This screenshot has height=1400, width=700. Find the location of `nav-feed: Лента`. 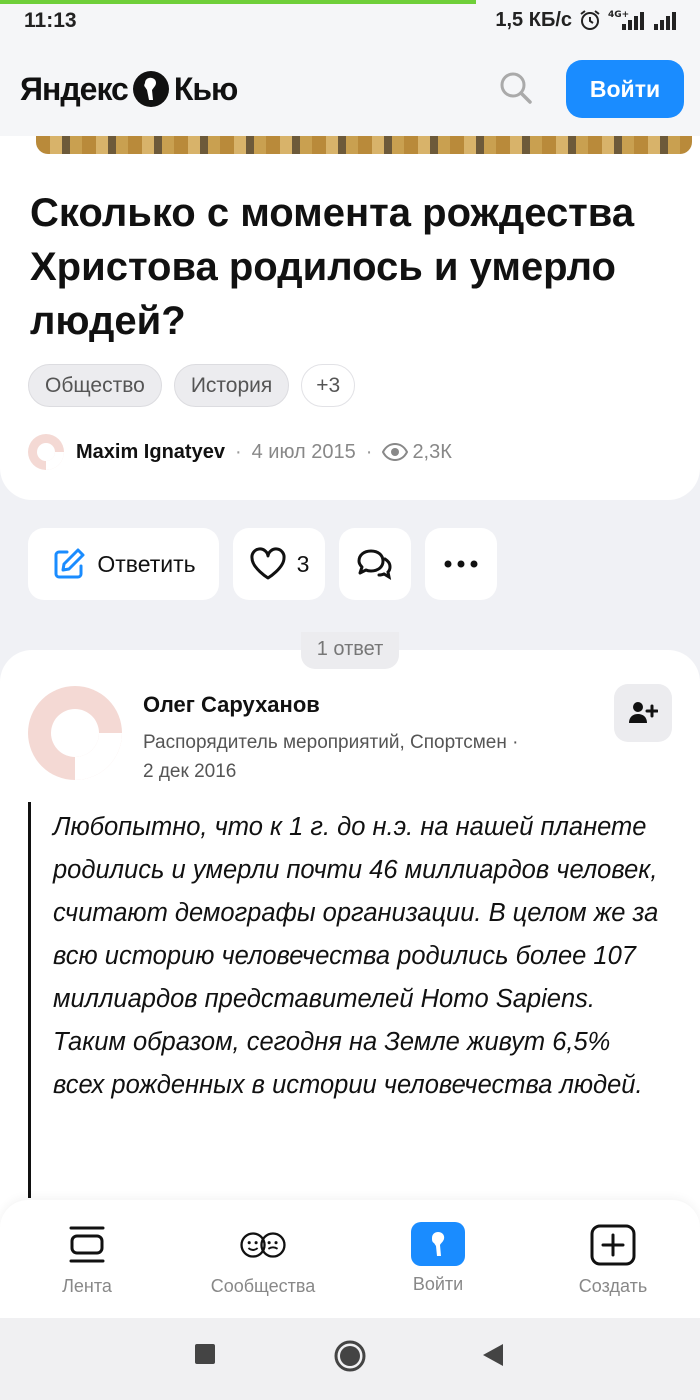

nav-feed: Лента is located at coordinates (87, 1259).